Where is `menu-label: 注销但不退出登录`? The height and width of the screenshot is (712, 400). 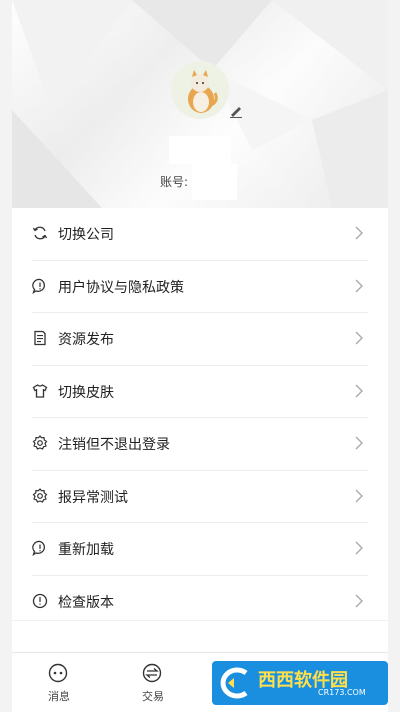 menu-label: 注销但不退出登录 is located at coordinates (114, 445).